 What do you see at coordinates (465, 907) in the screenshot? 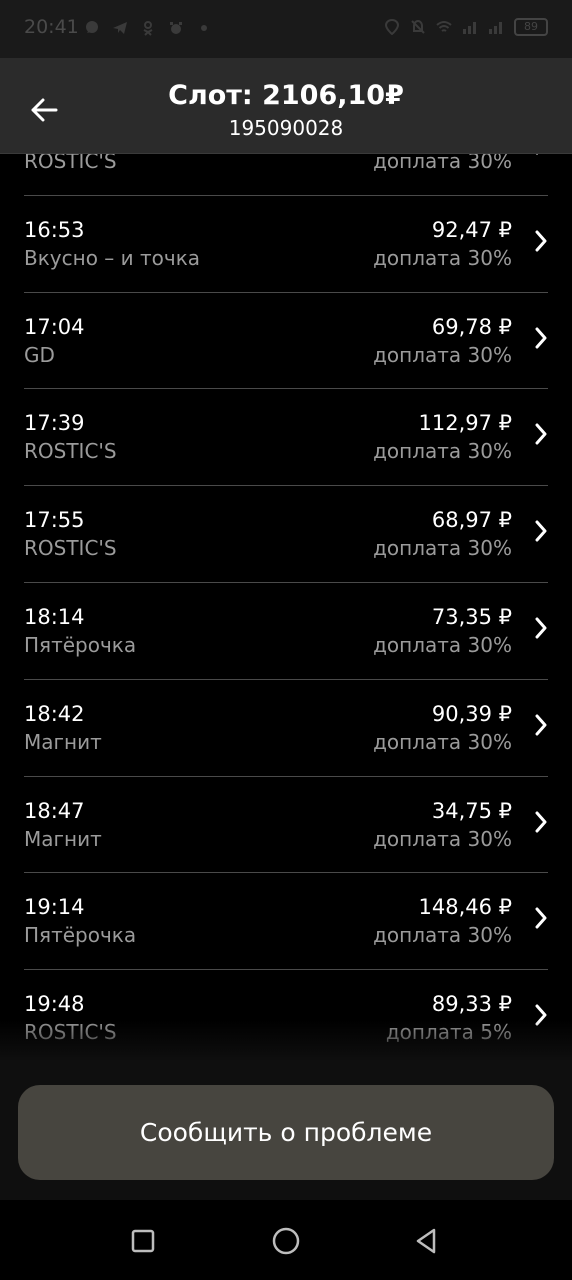
I see `order-amount: 148,46 ₽` at bounding box center [465, 907].